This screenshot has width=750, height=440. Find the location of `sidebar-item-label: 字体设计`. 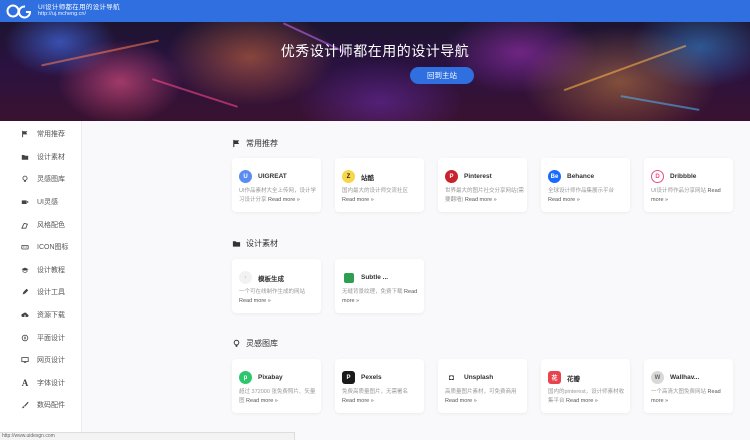

sidebar-item-label: 字体设计 is located at coordinates (51, 383).